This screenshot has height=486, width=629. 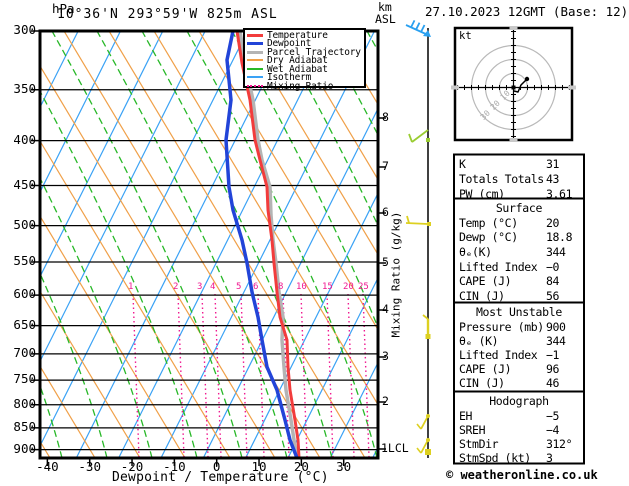 I want to click on lcl-label: 1LCL, so click(x=395, y=448).